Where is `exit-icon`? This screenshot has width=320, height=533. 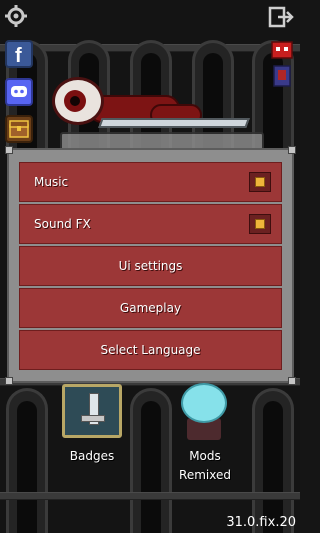 exit-icon is located at coordinates (281, 17).